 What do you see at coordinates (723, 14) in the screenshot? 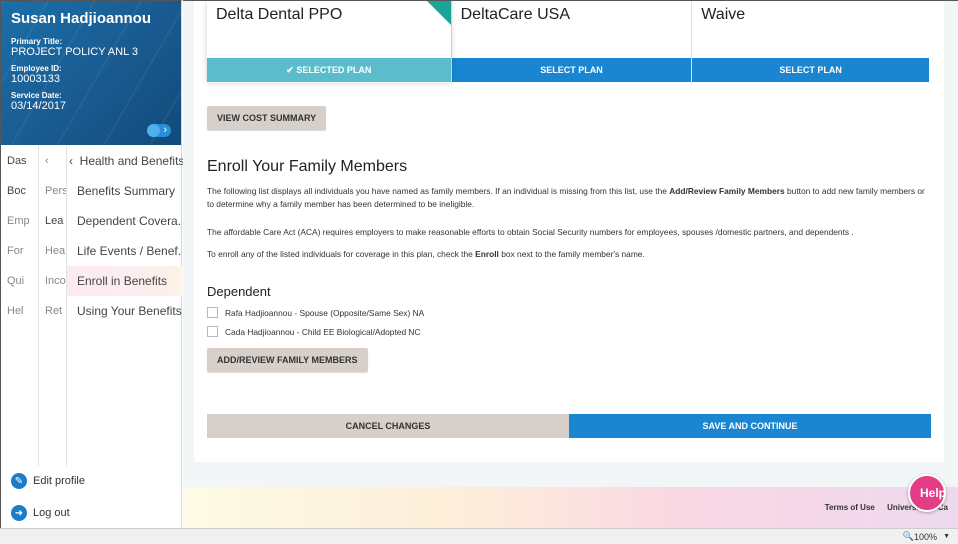
I see `plan-name: Waive` at bounding box center [723, 14].